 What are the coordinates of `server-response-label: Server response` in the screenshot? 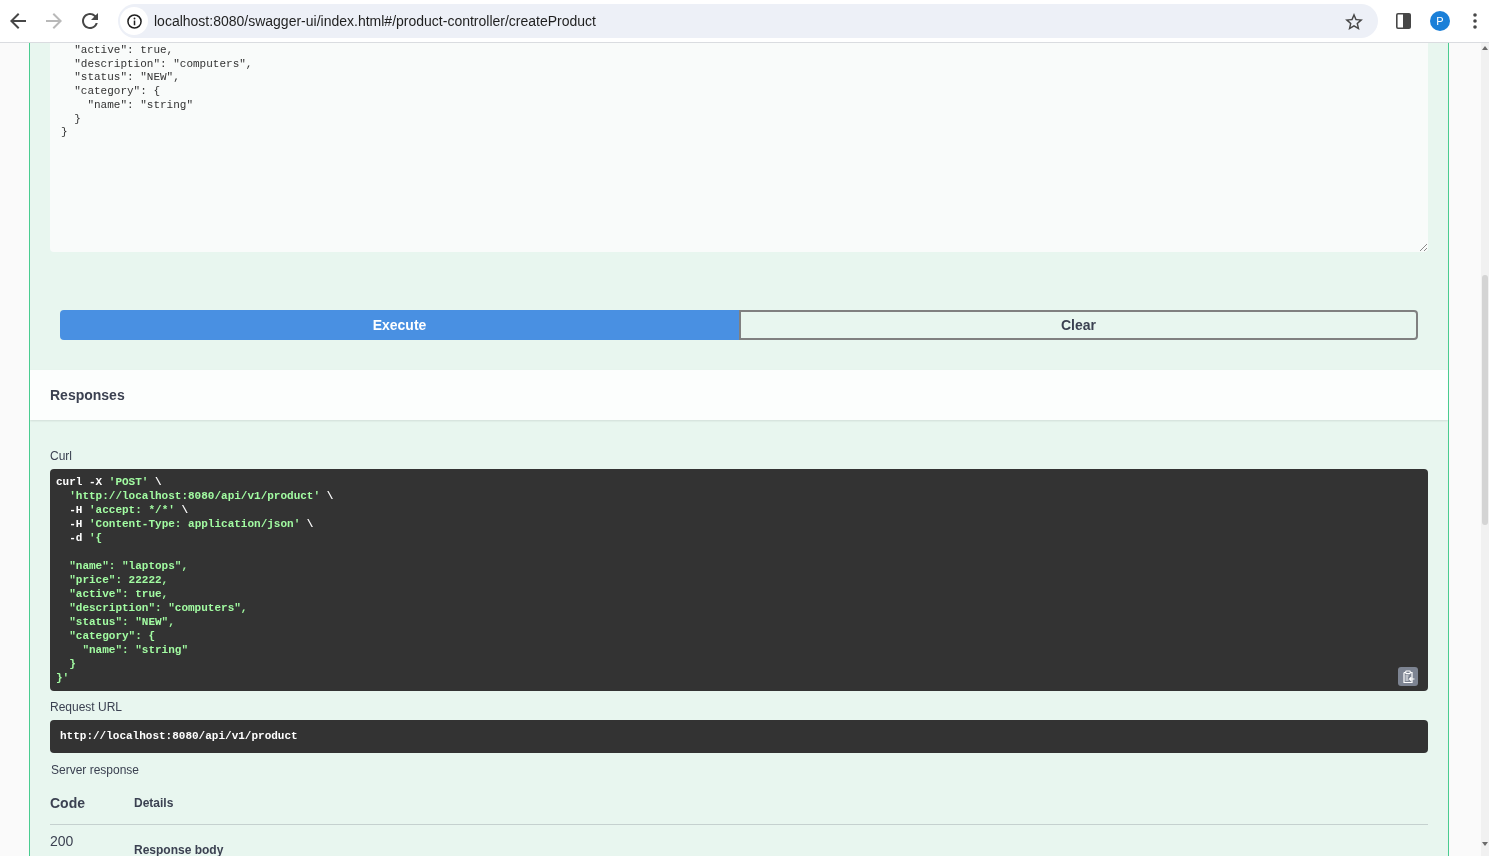 It's located at (95, 770).